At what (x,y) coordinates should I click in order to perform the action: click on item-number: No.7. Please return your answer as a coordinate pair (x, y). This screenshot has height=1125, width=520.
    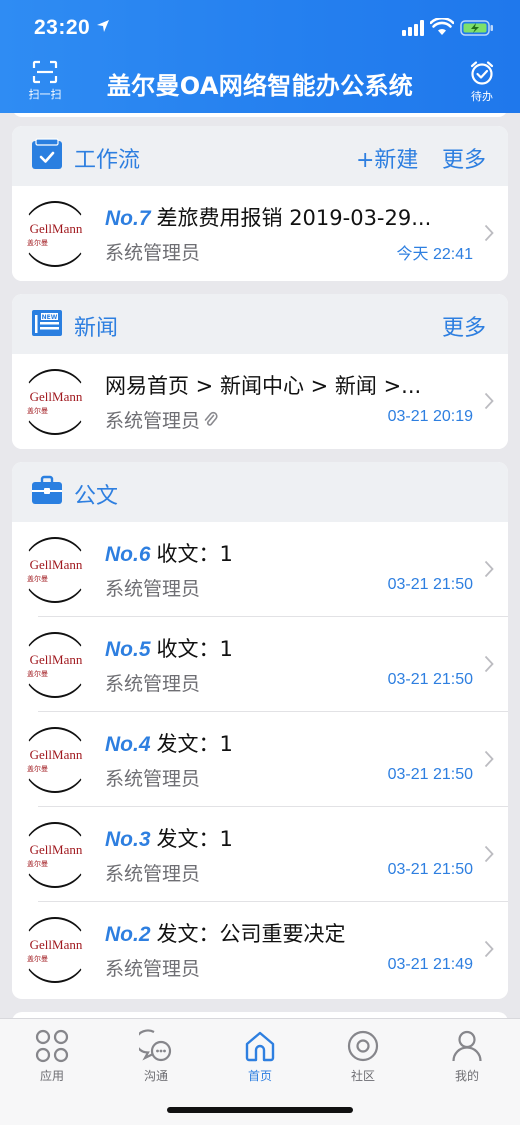
    Looking at the image, I should click on (128, 218).